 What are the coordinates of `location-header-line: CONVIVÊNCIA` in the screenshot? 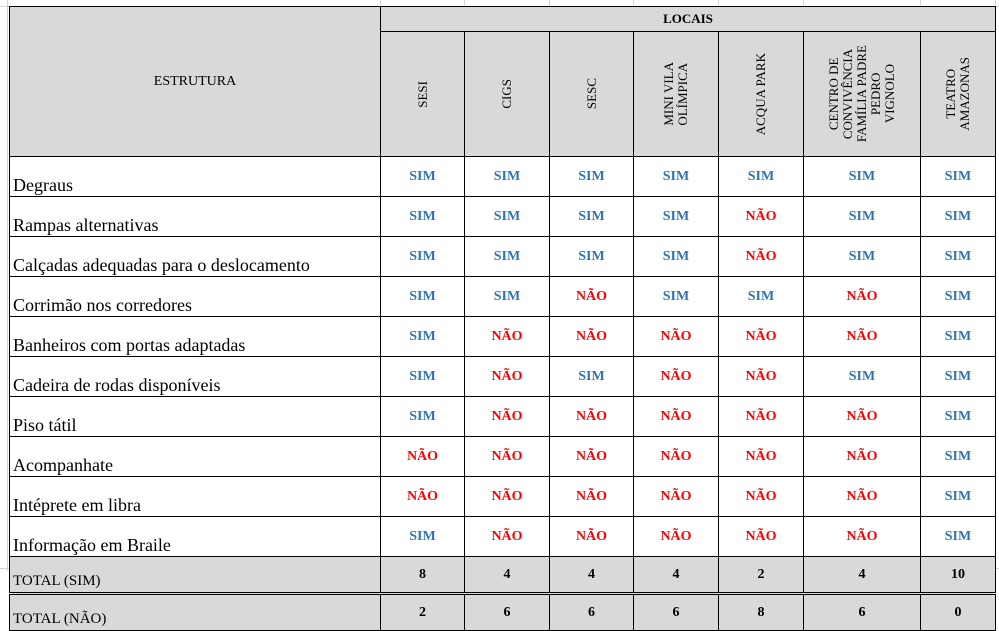 It's located at (847, 94).